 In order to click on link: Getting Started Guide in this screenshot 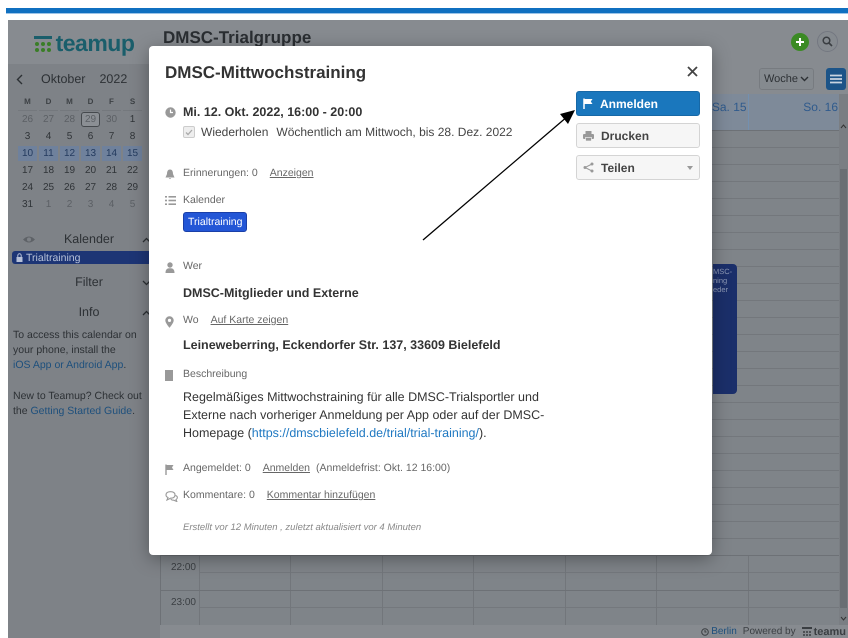, I will do `click(81, 411)`.